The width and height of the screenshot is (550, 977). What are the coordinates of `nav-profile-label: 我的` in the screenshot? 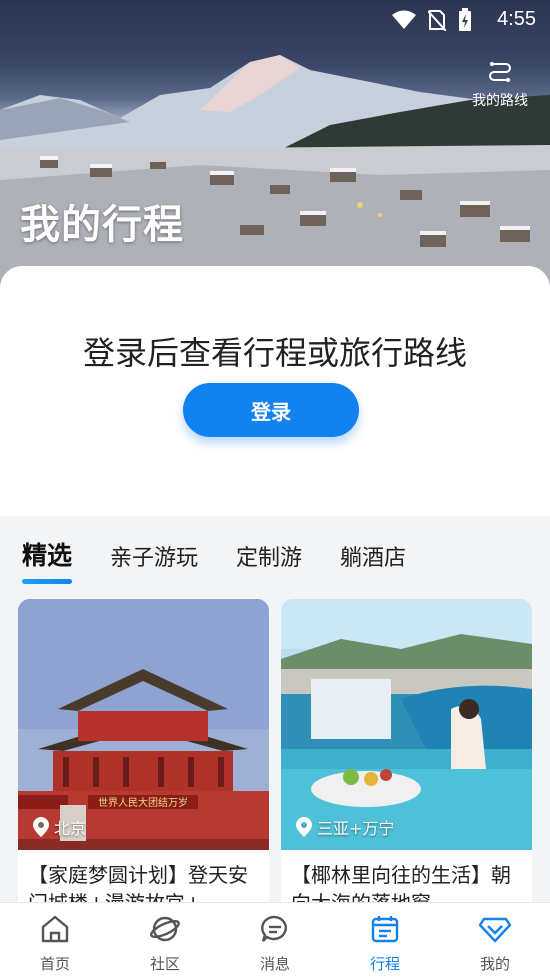 It's located at (494, 964).